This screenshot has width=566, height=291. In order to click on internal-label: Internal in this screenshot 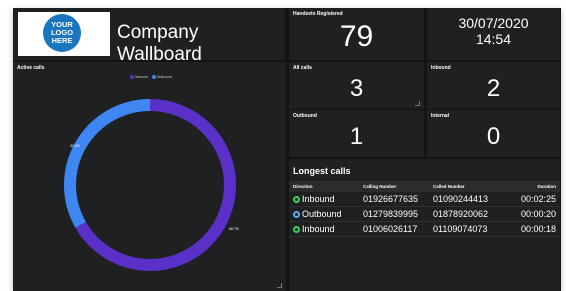, I will do `click(440, 116)`.